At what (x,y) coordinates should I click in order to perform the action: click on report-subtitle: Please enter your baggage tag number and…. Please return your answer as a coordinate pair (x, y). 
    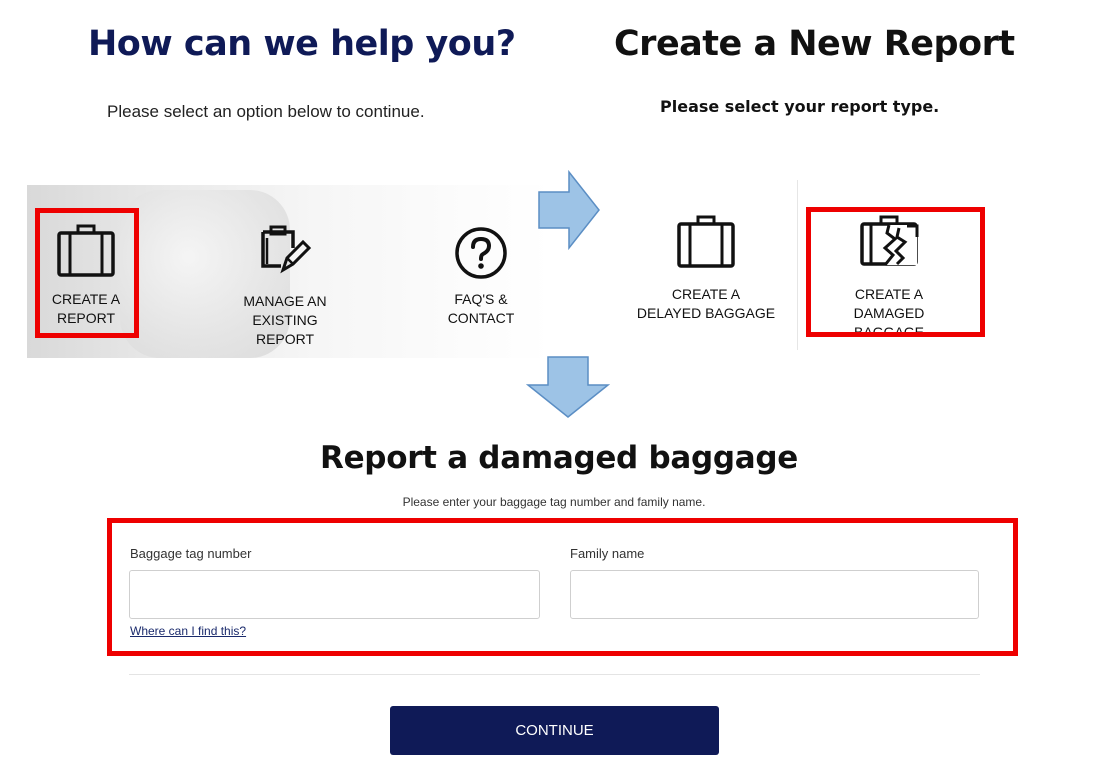
    Looking at the image, I should click on (554, 502).